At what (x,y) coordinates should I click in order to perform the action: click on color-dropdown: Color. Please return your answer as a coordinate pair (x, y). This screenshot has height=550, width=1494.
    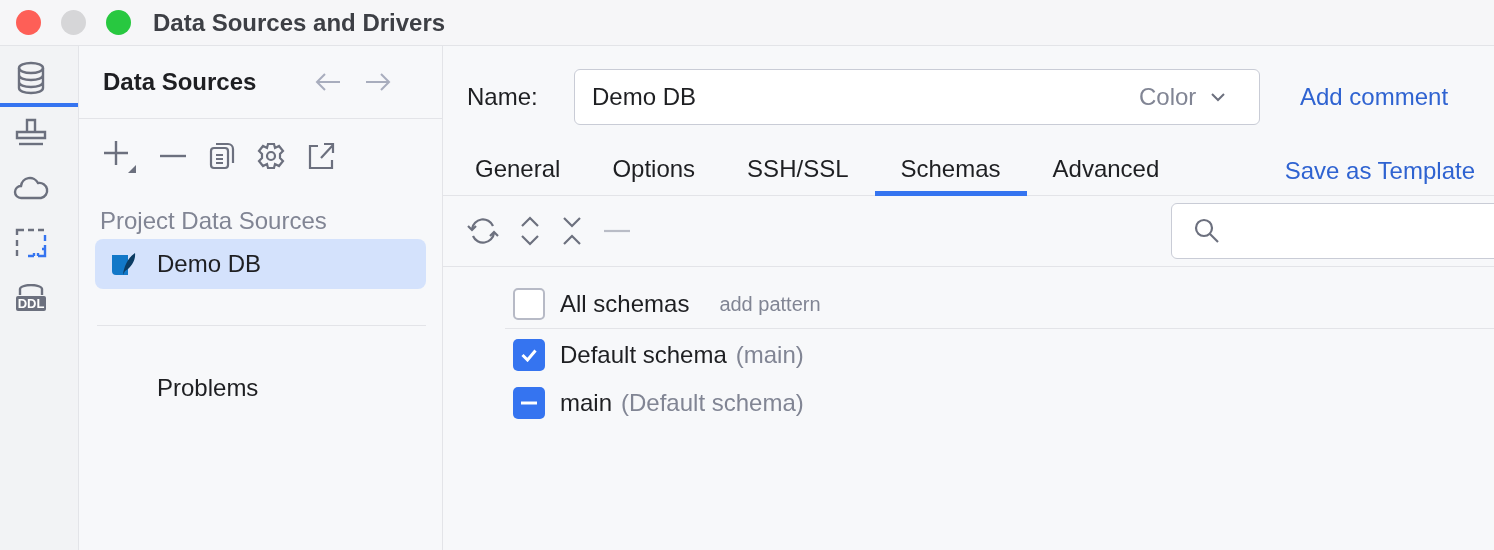
    Looking at the image, I should click on (1183, 97).